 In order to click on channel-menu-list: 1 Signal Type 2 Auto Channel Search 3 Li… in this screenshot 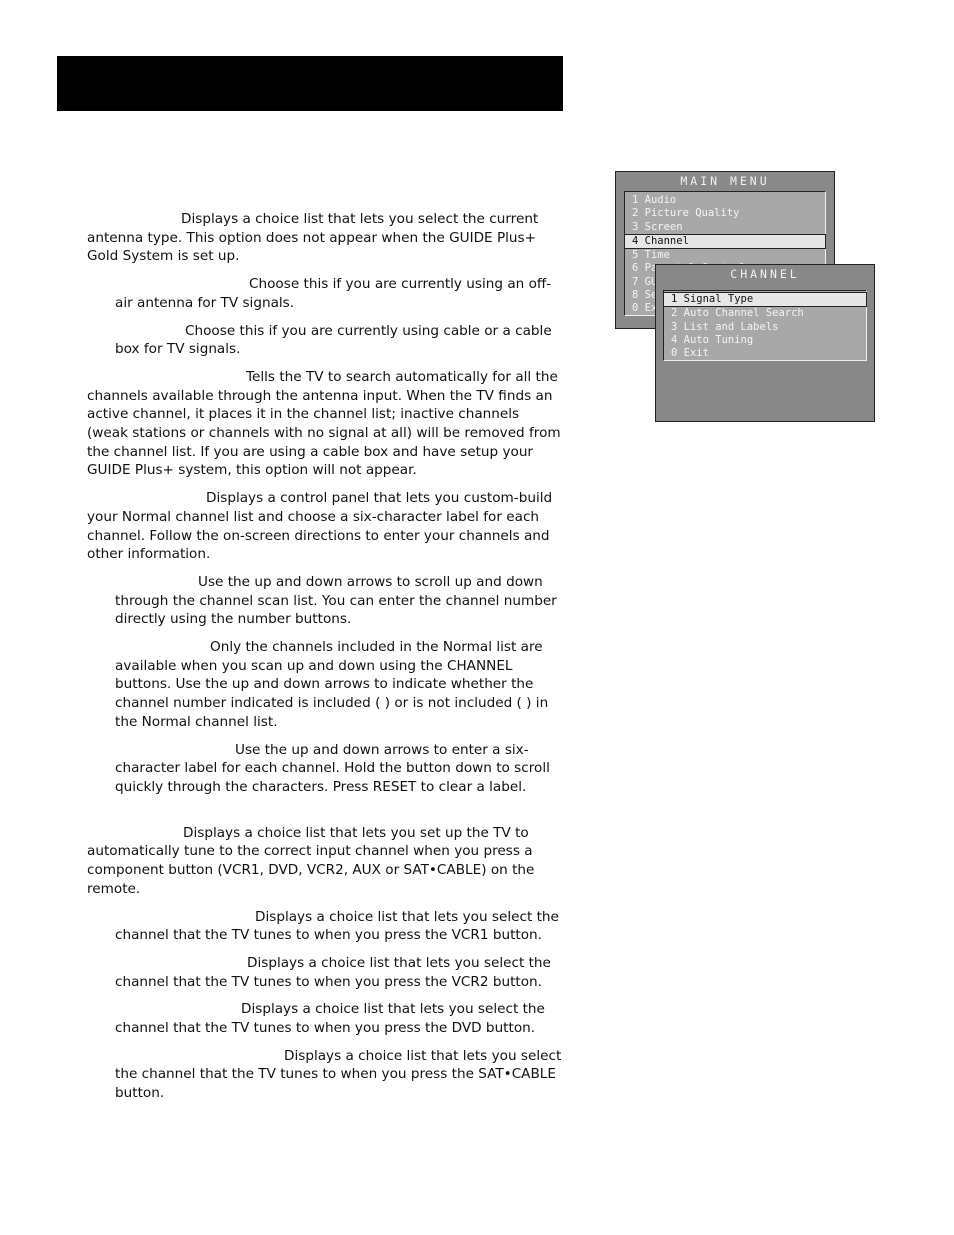, I will do `click(765, 325)`.